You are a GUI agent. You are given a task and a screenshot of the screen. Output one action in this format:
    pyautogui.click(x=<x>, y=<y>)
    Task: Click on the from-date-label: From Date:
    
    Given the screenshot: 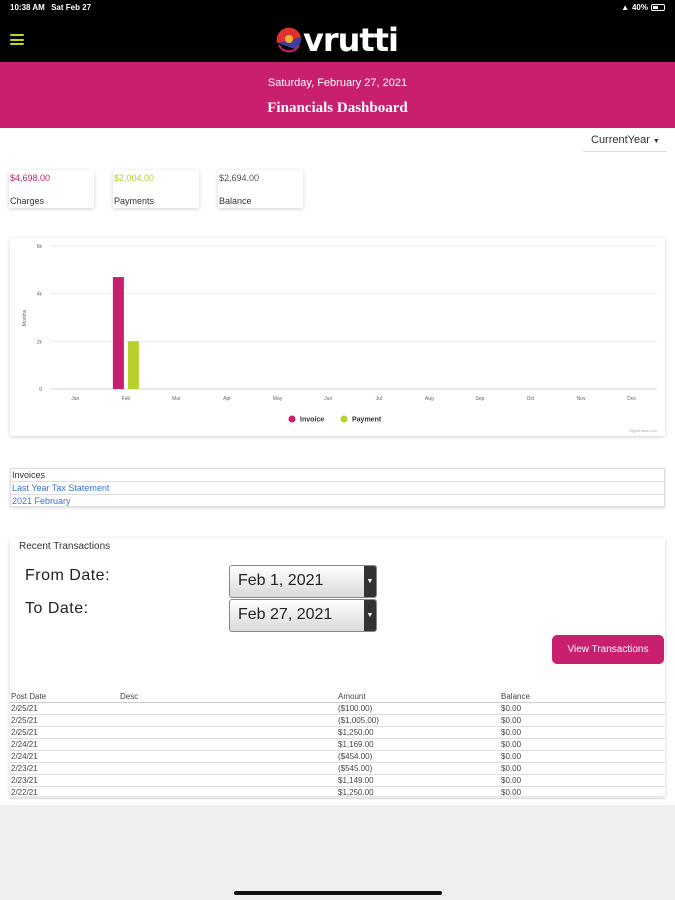 What is the action you would take?
    pyautogui.click(x=68, y=575)
    